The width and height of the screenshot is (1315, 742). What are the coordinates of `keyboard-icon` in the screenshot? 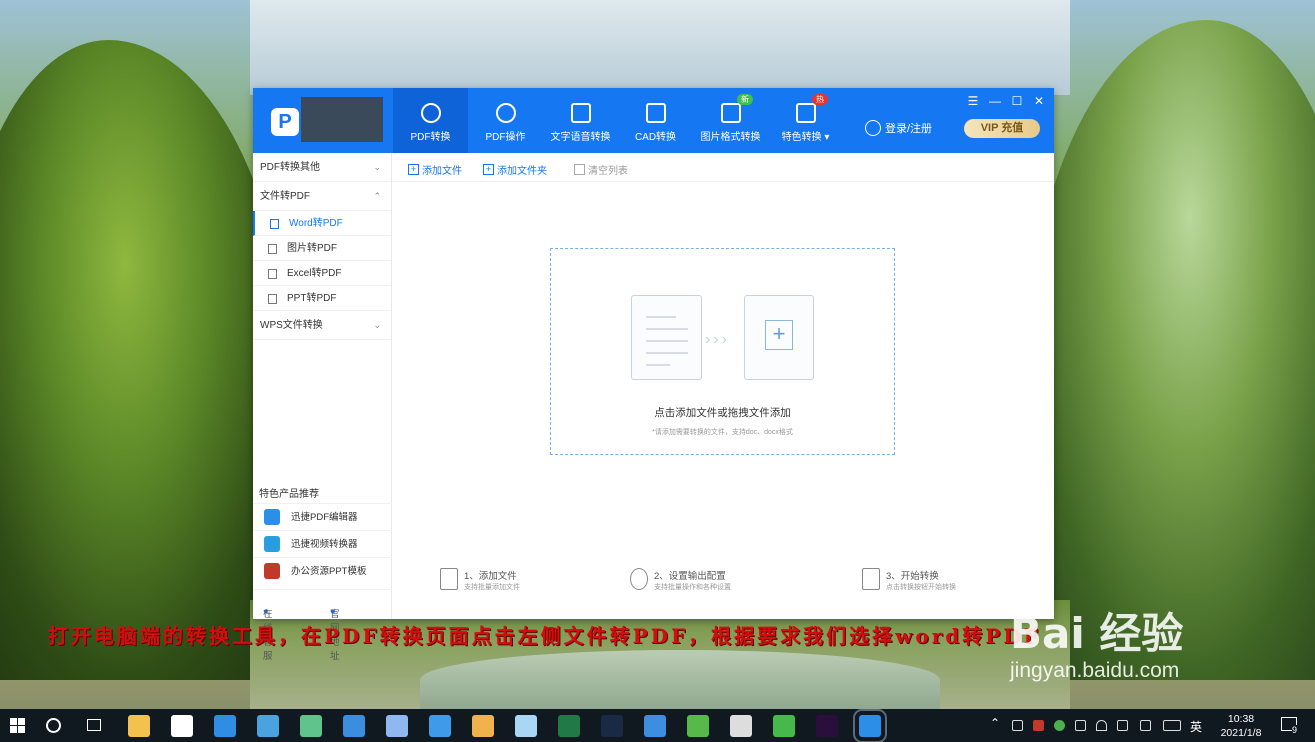 It's located at (1172, 725).